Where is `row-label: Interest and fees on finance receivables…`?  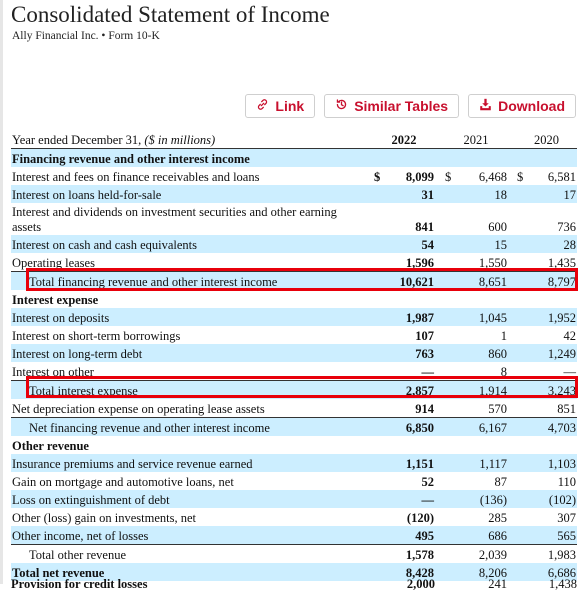 row-label: Interest and fees on finance receivables… is located at coordinates (136, 177).